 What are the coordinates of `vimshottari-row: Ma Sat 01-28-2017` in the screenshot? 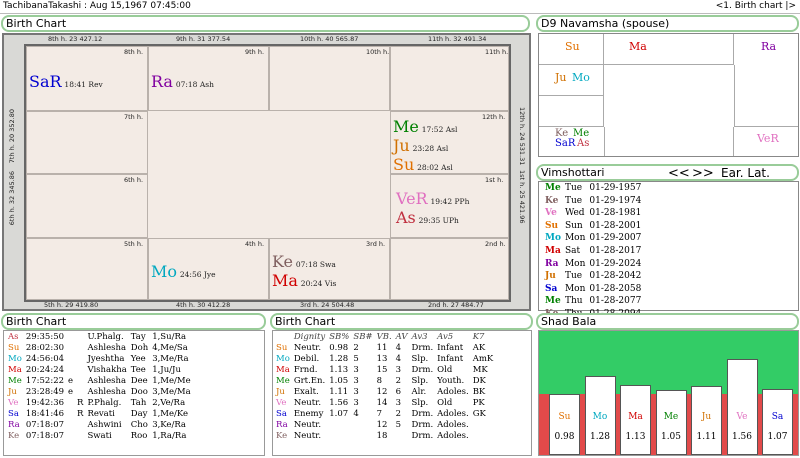 It's located at (593, 251).